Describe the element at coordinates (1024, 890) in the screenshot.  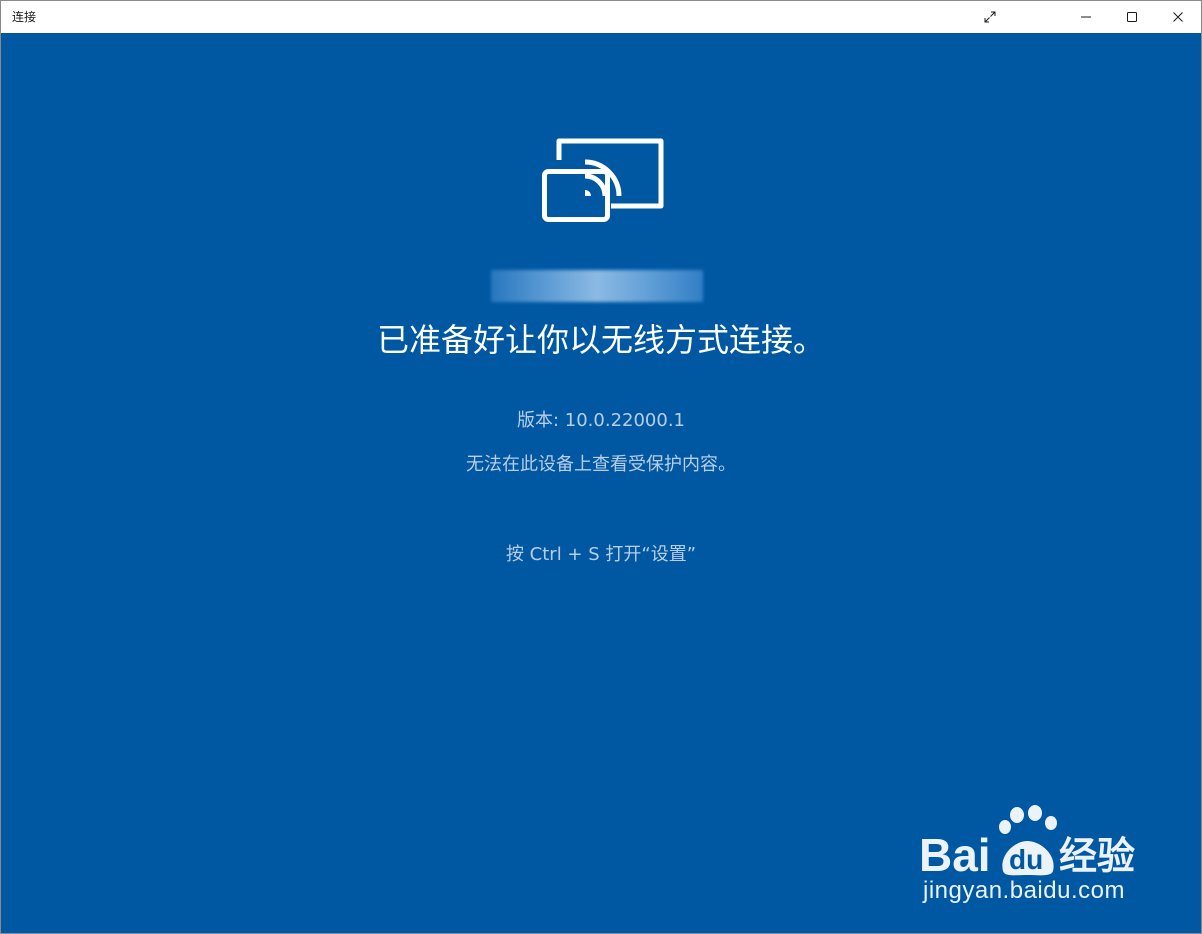
I see `watermark-url: jingyan.baidu.com` at that location.